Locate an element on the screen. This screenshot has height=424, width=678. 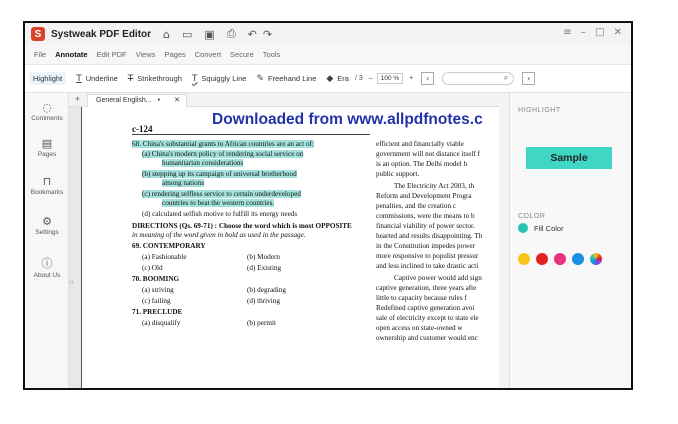
swatch-yellow is located at coordinates (524, 259).